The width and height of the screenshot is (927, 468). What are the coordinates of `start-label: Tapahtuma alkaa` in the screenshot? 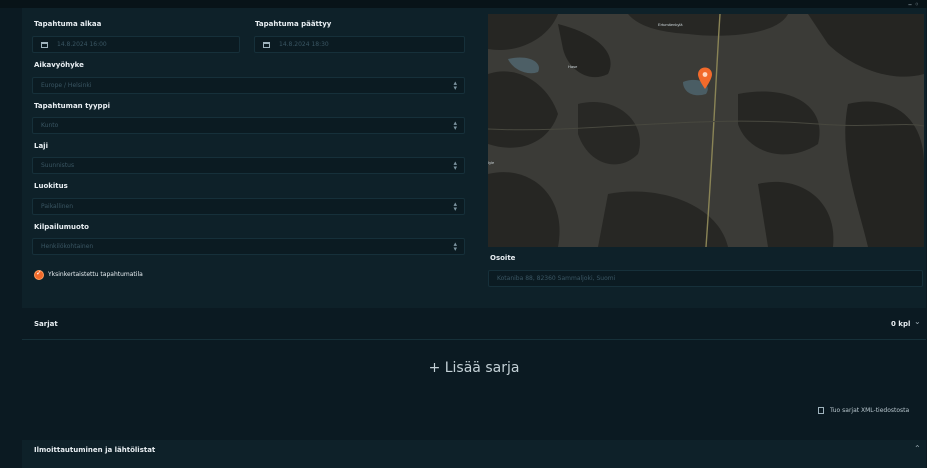 It's located at (68, 24).